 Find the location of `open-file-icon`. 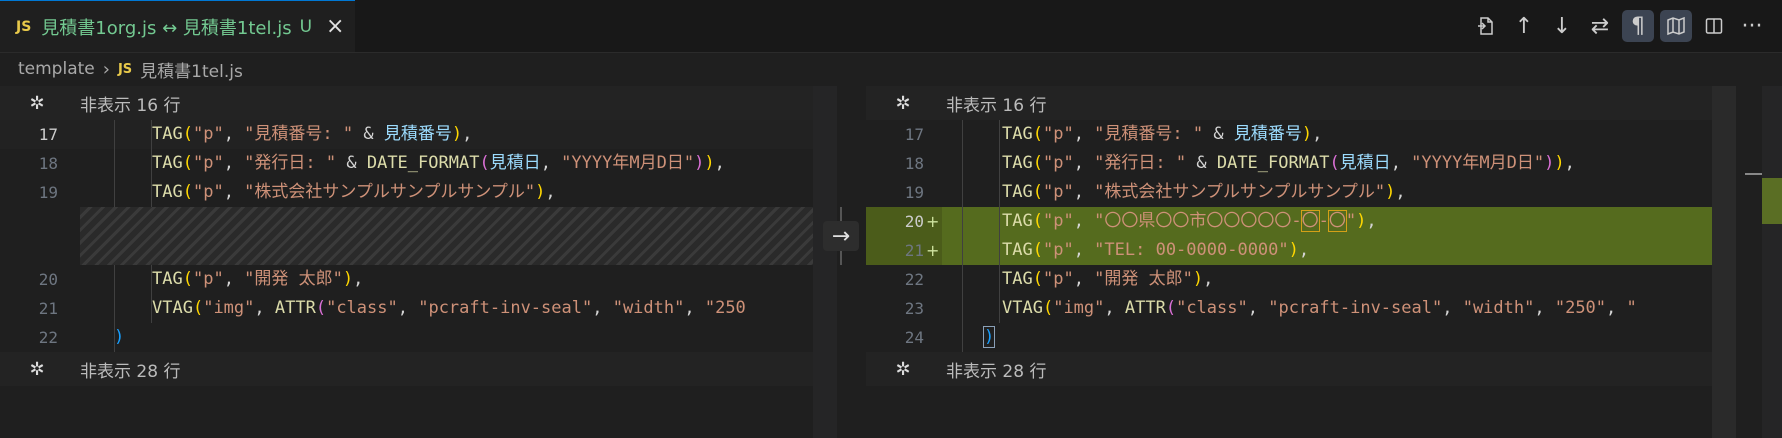

open-file-icon is located at coordinates (1486, 26).